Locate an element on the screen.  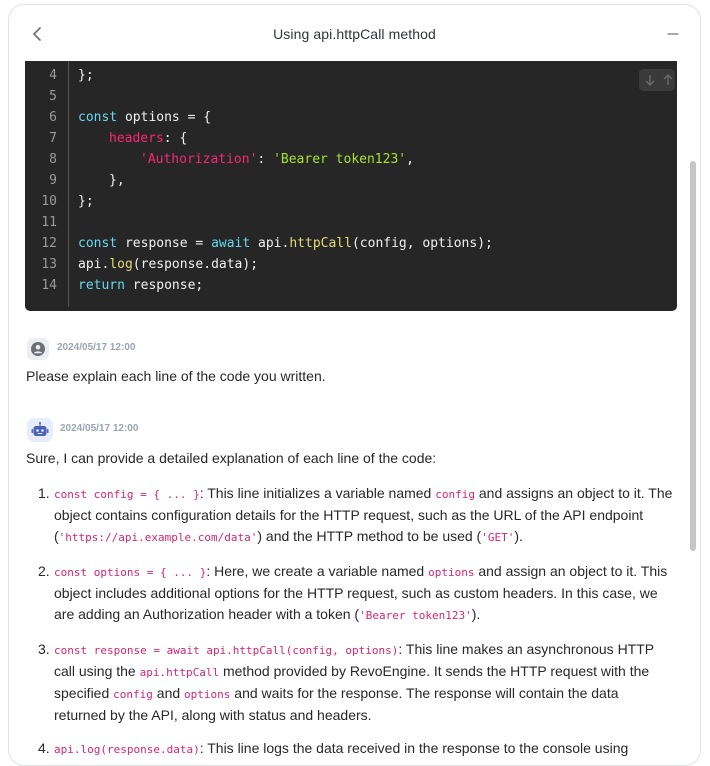
code-line: api.log(response.data); is located at coordinates (168, 264).